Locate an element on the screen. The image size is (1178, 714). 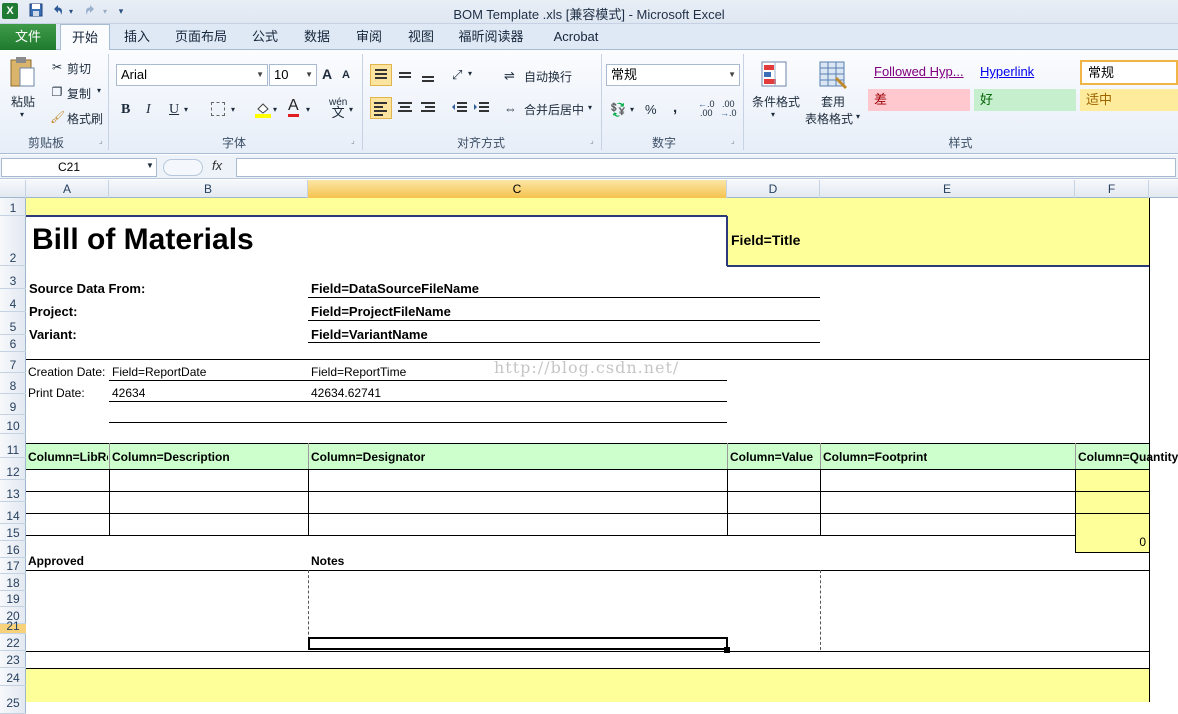
conditional-formatting-dropdown-icon: ▾ is located at coordinates (773, 114).